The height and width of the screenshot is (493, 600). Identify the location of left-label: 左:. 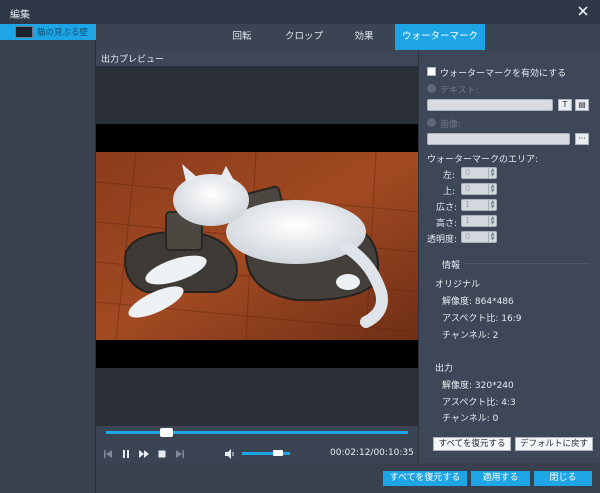
(449, 176).